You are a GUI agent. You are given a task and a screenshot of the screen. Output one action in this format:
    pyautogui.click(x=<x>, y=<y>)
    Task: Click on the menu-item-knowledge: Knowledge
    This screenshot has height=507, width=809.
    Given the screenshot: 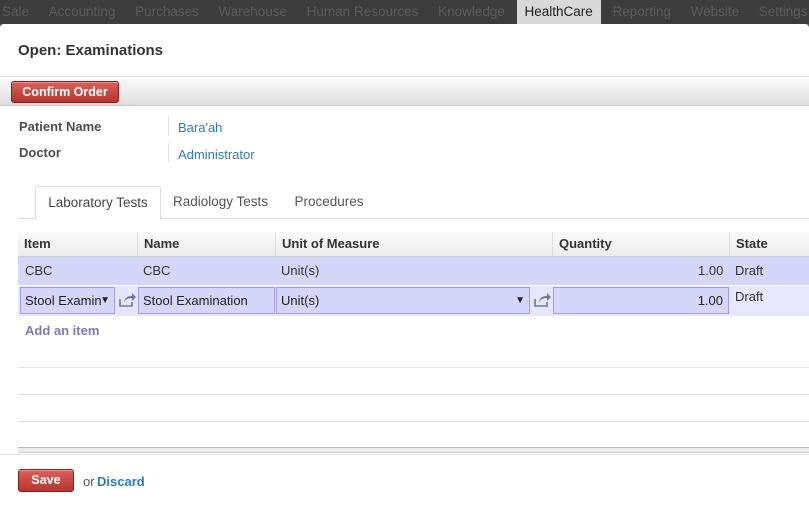 What is the action you would take?
    pyautogui.click(x=471, y=12)
    